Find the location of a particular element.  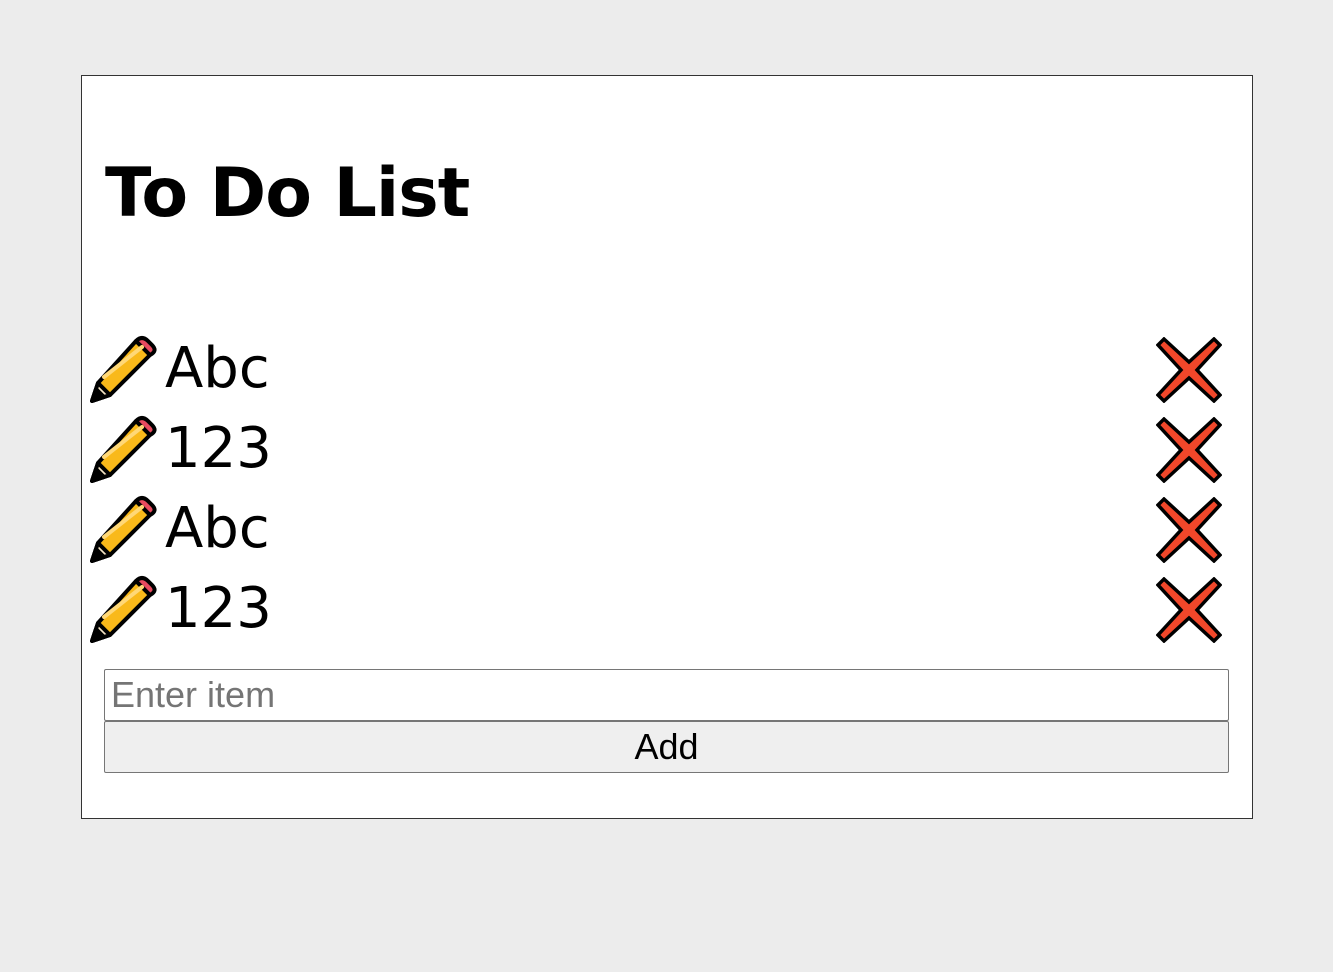

page-title: To Do List is located at coordinates (287, 193).